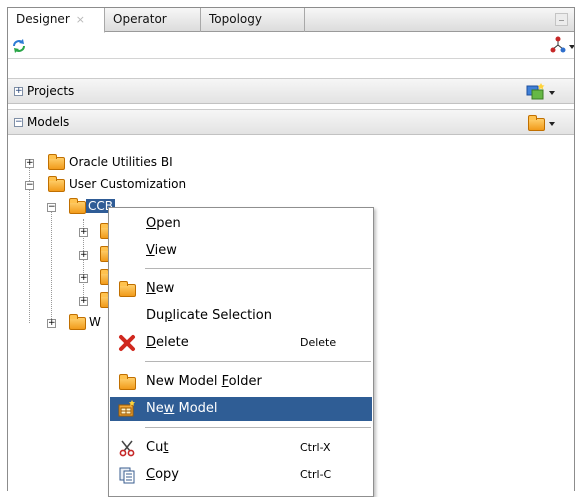 This screenshot has width=580, height=497. What do you see at coordinates (291, 46) in the screenshot?
I see `navigator-toolbar` at bounding box center [291, 46].